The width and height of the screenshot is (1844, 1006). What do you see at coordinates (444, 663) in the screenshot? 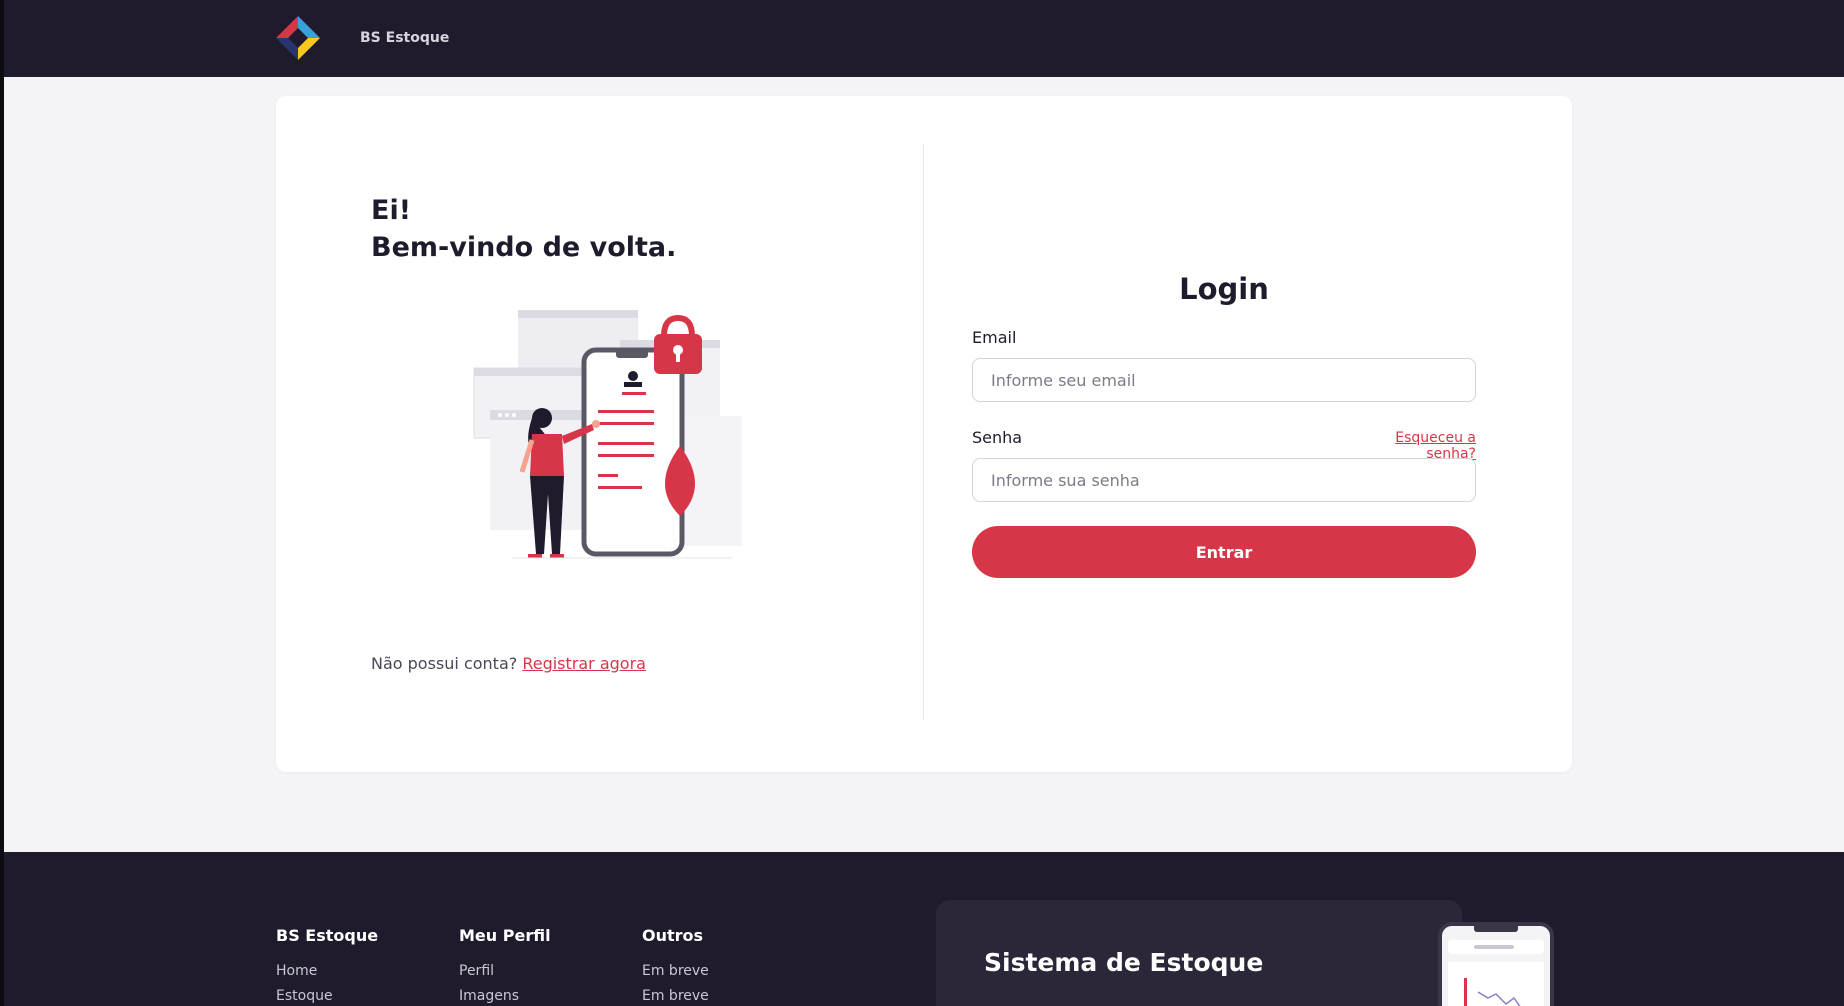
I see `signup-prompt-text: Não possui conta?` at bounding box center [444, 663].